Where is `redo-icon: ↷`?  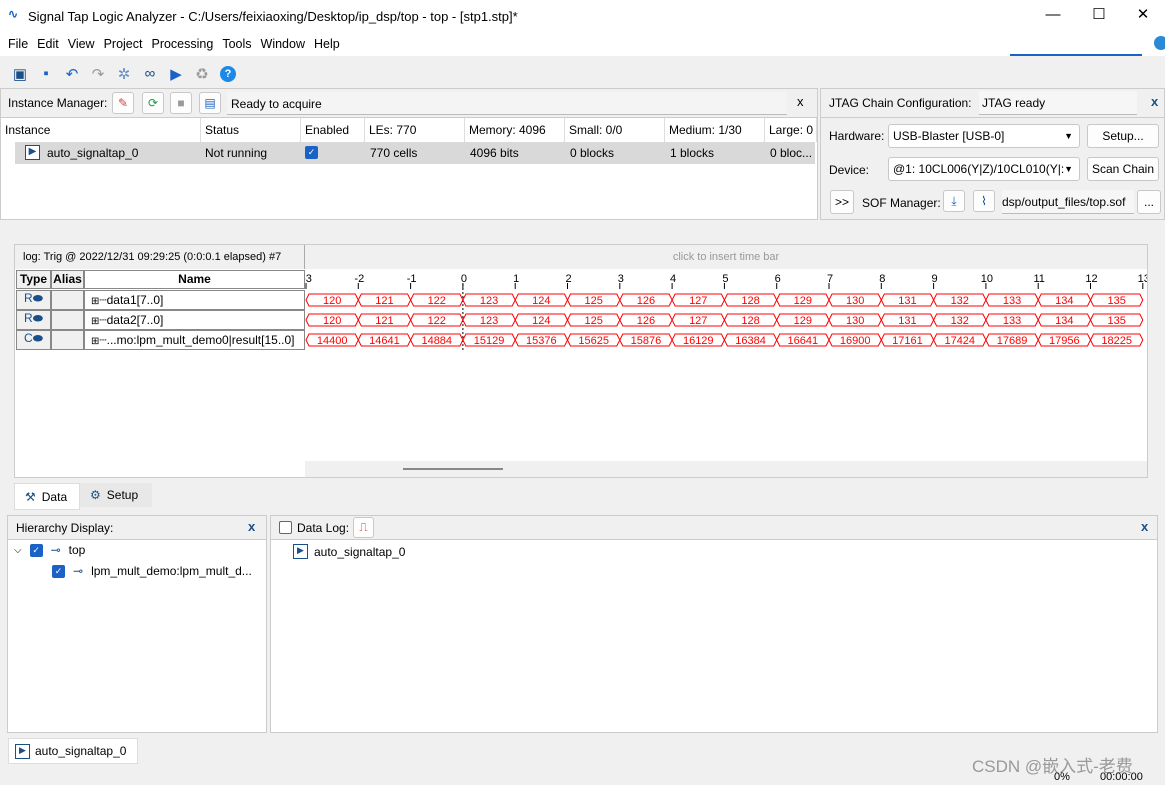
redo-icon: ↷ is located at coordinates (98, 74).